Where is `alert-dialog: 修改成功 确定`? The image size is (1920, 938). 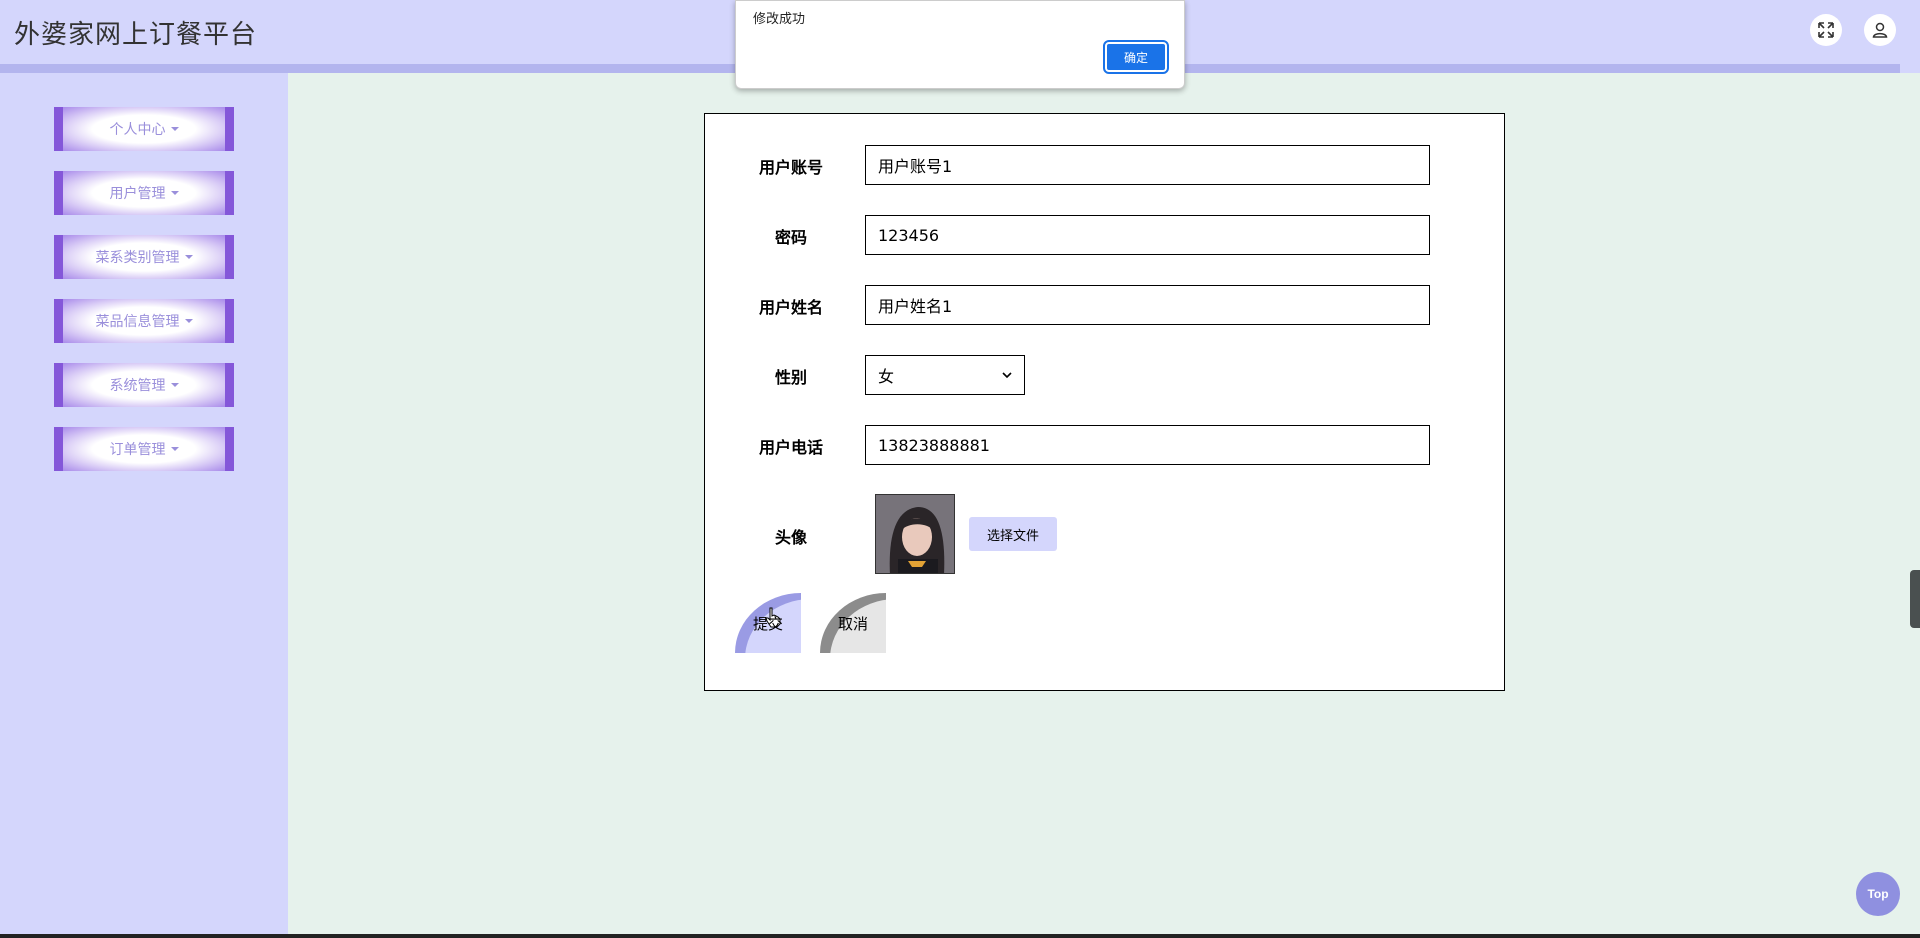 alert-dialog: 修改成功 确定 is located at coordinates (960, 44).